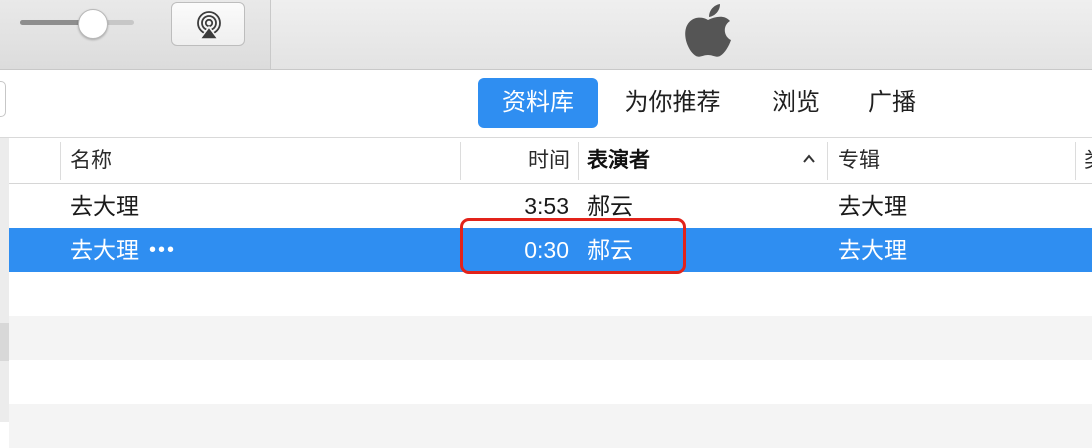 The width and height of the screenshot is (1092, 448). What do you see at coordinates (796, 103) in the screenshot?
I see `tab-browse: 浏览` at bounding box center [796, 103].